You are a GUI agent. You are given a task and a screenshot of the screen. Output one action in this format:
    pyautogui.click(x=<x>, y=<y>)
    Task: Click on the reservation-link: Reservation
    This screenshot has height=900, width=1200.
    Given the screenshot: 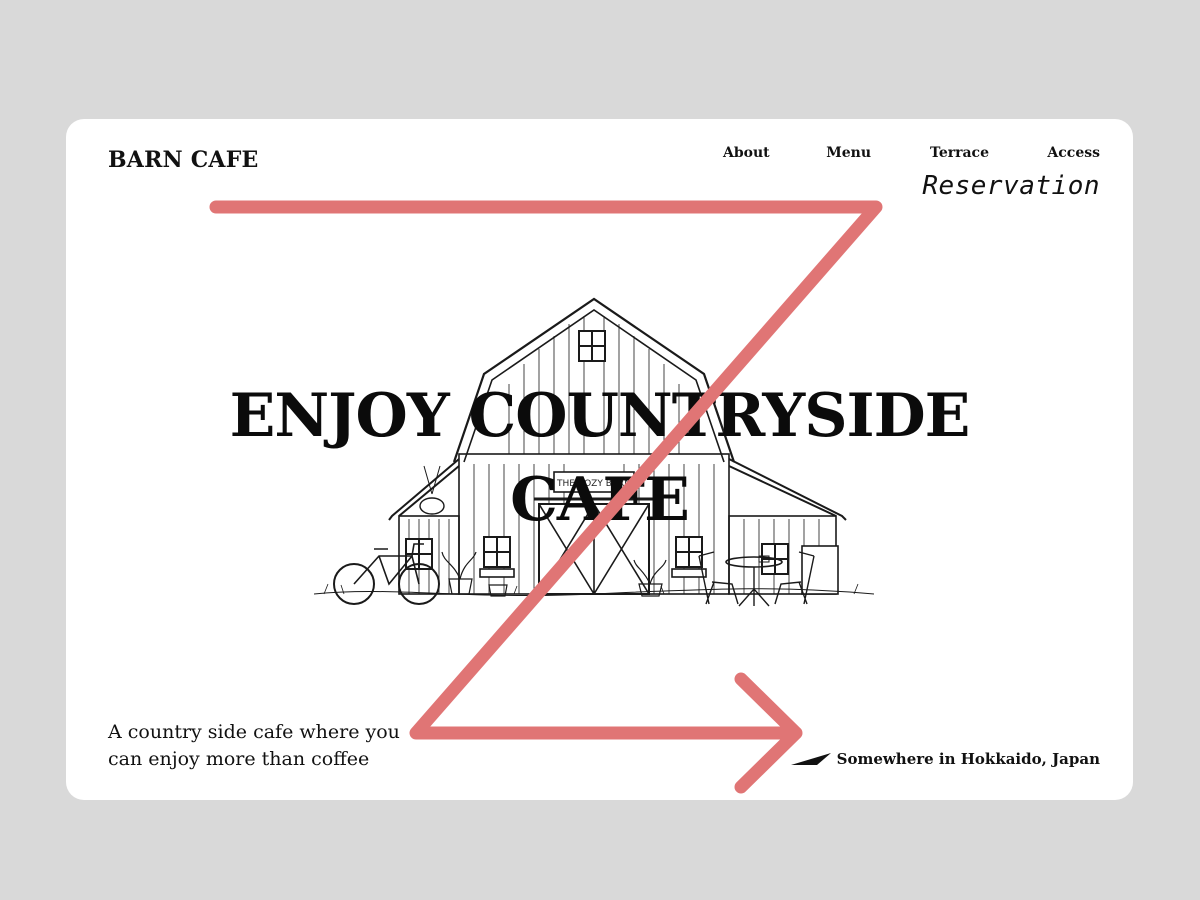 What is the action you would take?
    pyautogui.click(x=1011, y=186)
    